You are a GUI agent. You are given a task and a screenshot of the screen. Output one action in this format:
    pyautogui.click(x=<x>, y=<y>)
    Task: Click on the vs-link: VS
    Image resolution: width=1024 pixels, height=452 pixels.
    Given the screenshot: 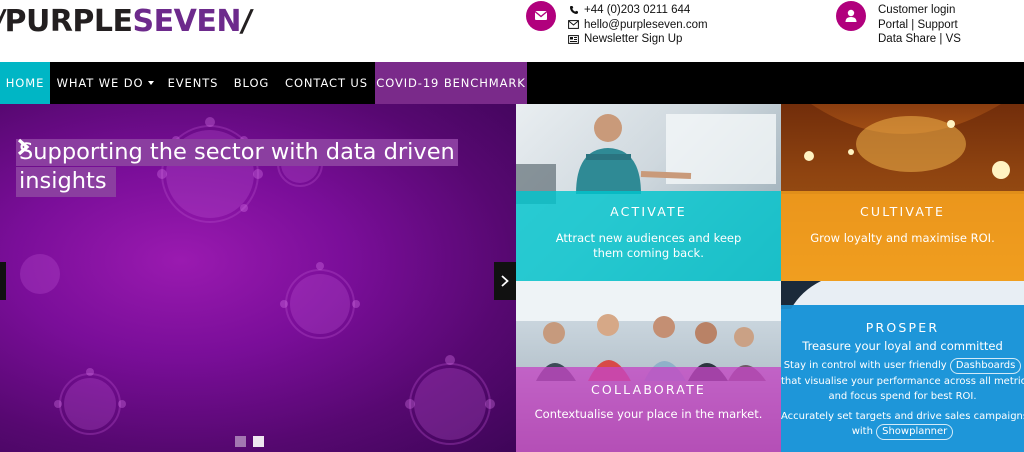 What is the action you would take?
    pyautogui.click(x=953, y=39)
    